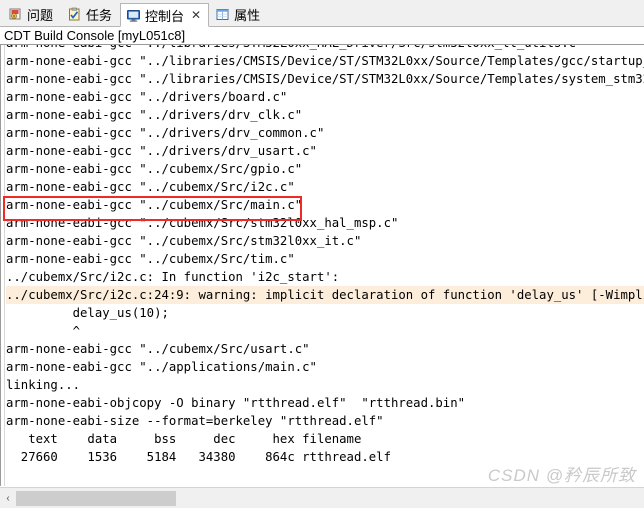  I want to click on properties-icon, so click(222, 14).